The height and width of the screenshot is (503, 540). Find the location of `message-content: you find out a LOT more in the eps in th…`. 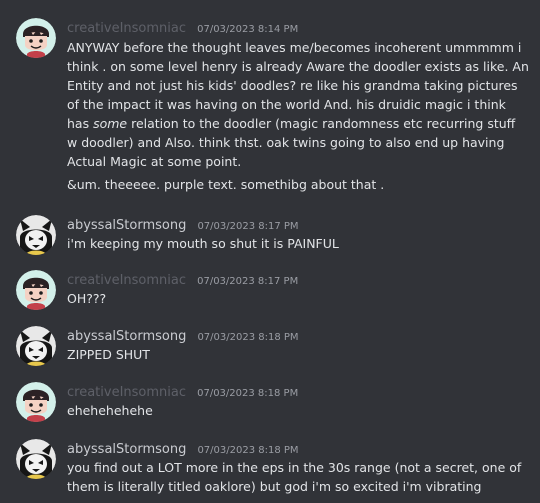

message-content: you find out a LOT more in the eps in th… is located at coordinates (298, 477).